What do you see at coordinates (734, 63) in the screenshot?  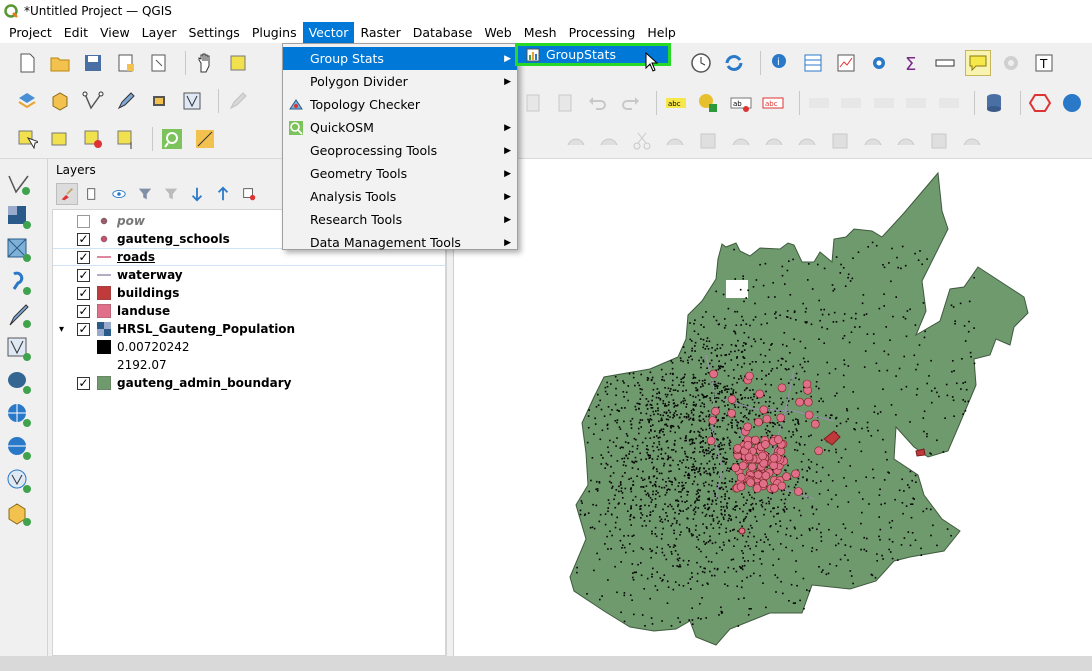 I see `refresh-button` at bounding box center [734, 63].